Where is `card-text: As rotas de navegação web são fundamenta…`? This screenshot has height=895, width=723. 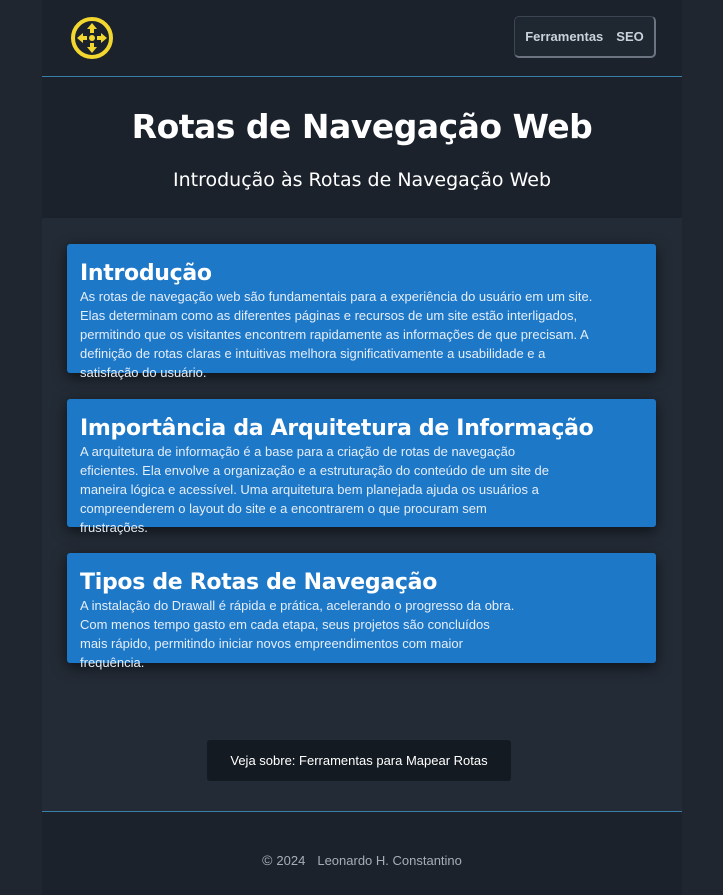 card-text: As rotas de navegação web são fundamenta… is located at coordinates (336, 334).